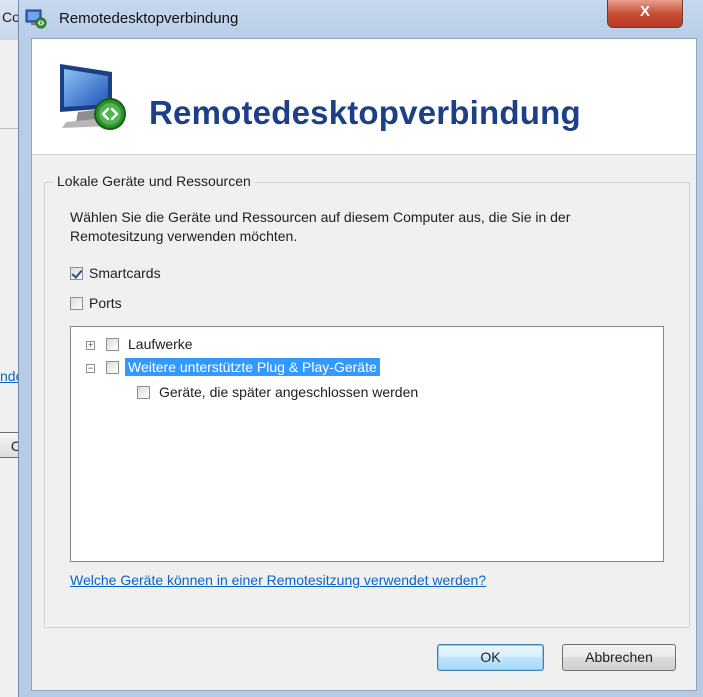 This screenshot has height=697, width=703. Describe the element at coordinates (93, 97) in the screenshot. I see `remote-desktop-icon` at that location.